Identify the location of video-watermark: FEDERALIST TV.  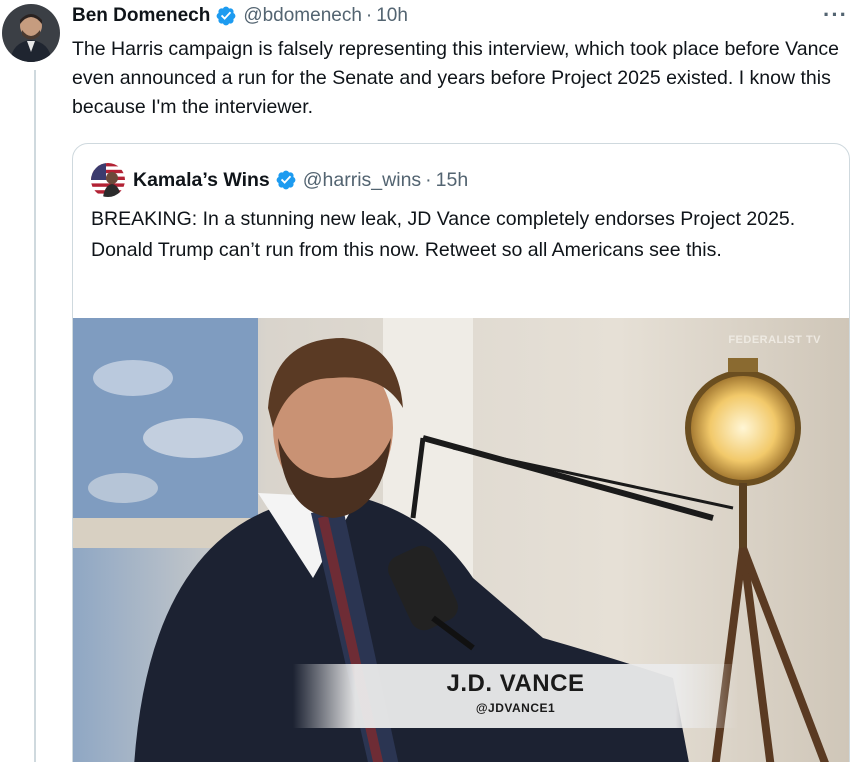
(774, 340).